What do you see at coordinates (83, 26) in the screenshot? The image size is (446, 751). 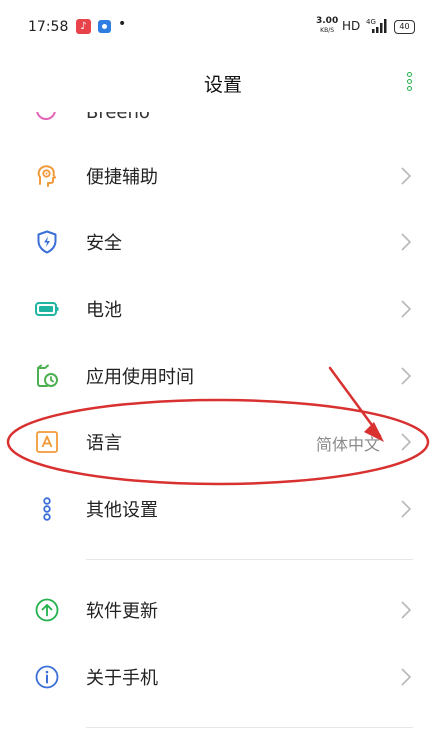 I see `tiktok-notification-icon: ♪` at bounding box center [83, 26].